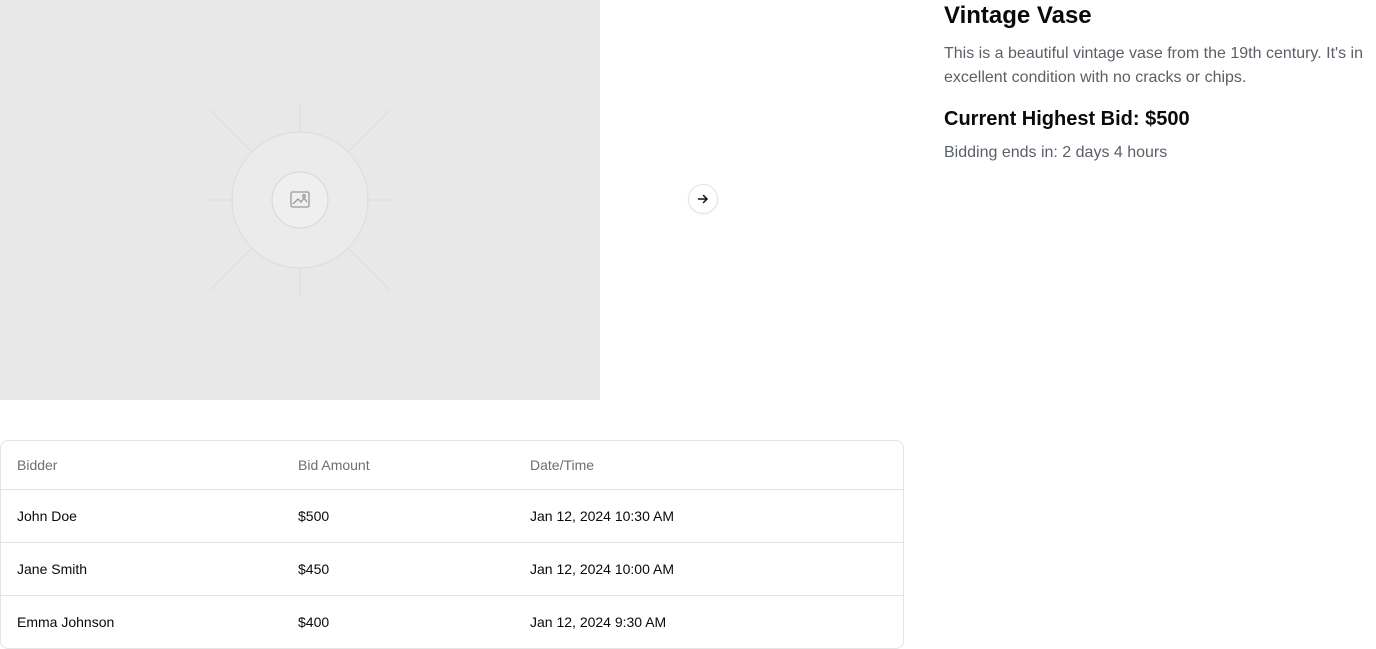 The width and height of the screenshot is (1376, 649). What do you see at coordinates (398, 516) in the screenshot?
I see `bid-amount-cell: $500` at bounding box center [398, 516].